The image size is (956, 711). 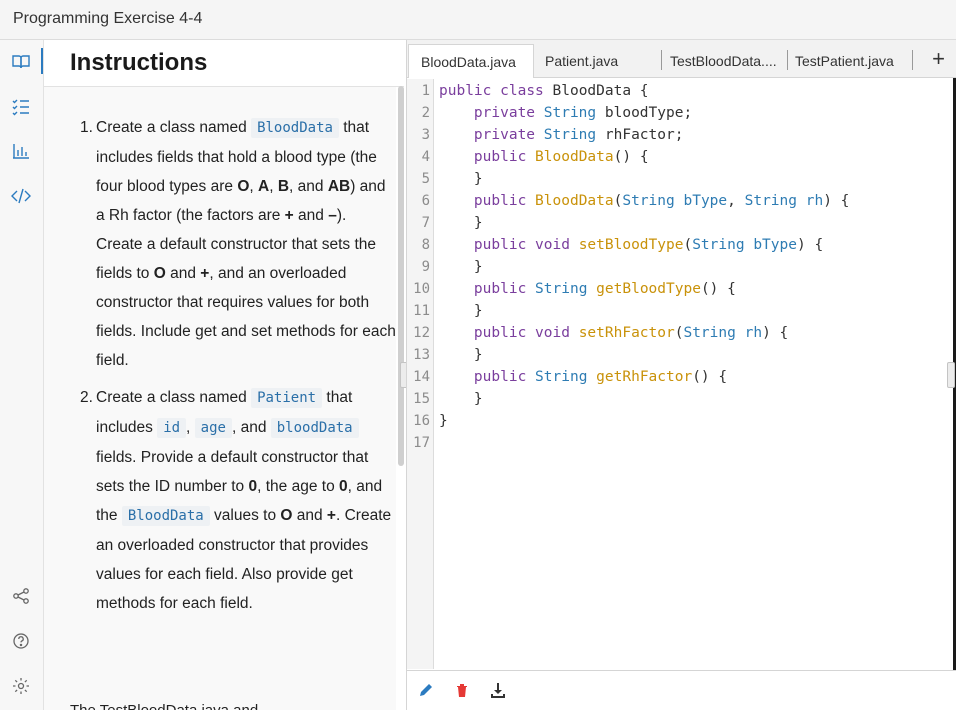 I want to click on tab-divider, so click(x=912, y=60).